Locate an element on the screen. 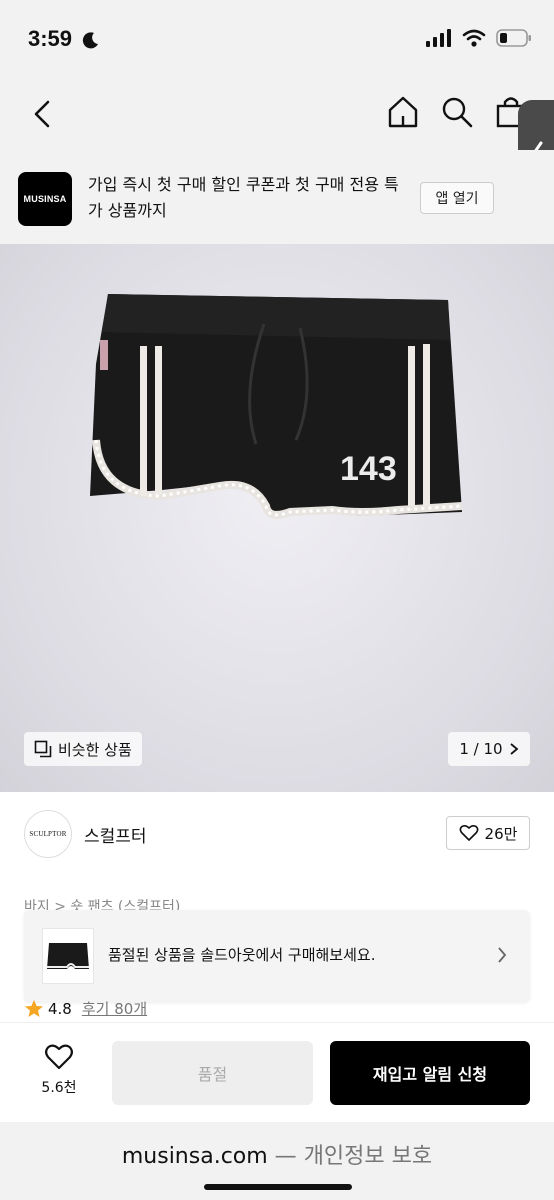 The height and width of the screenshot is (1200, 554). shorts-number-print: 143 is located at coordinates (368, 469).